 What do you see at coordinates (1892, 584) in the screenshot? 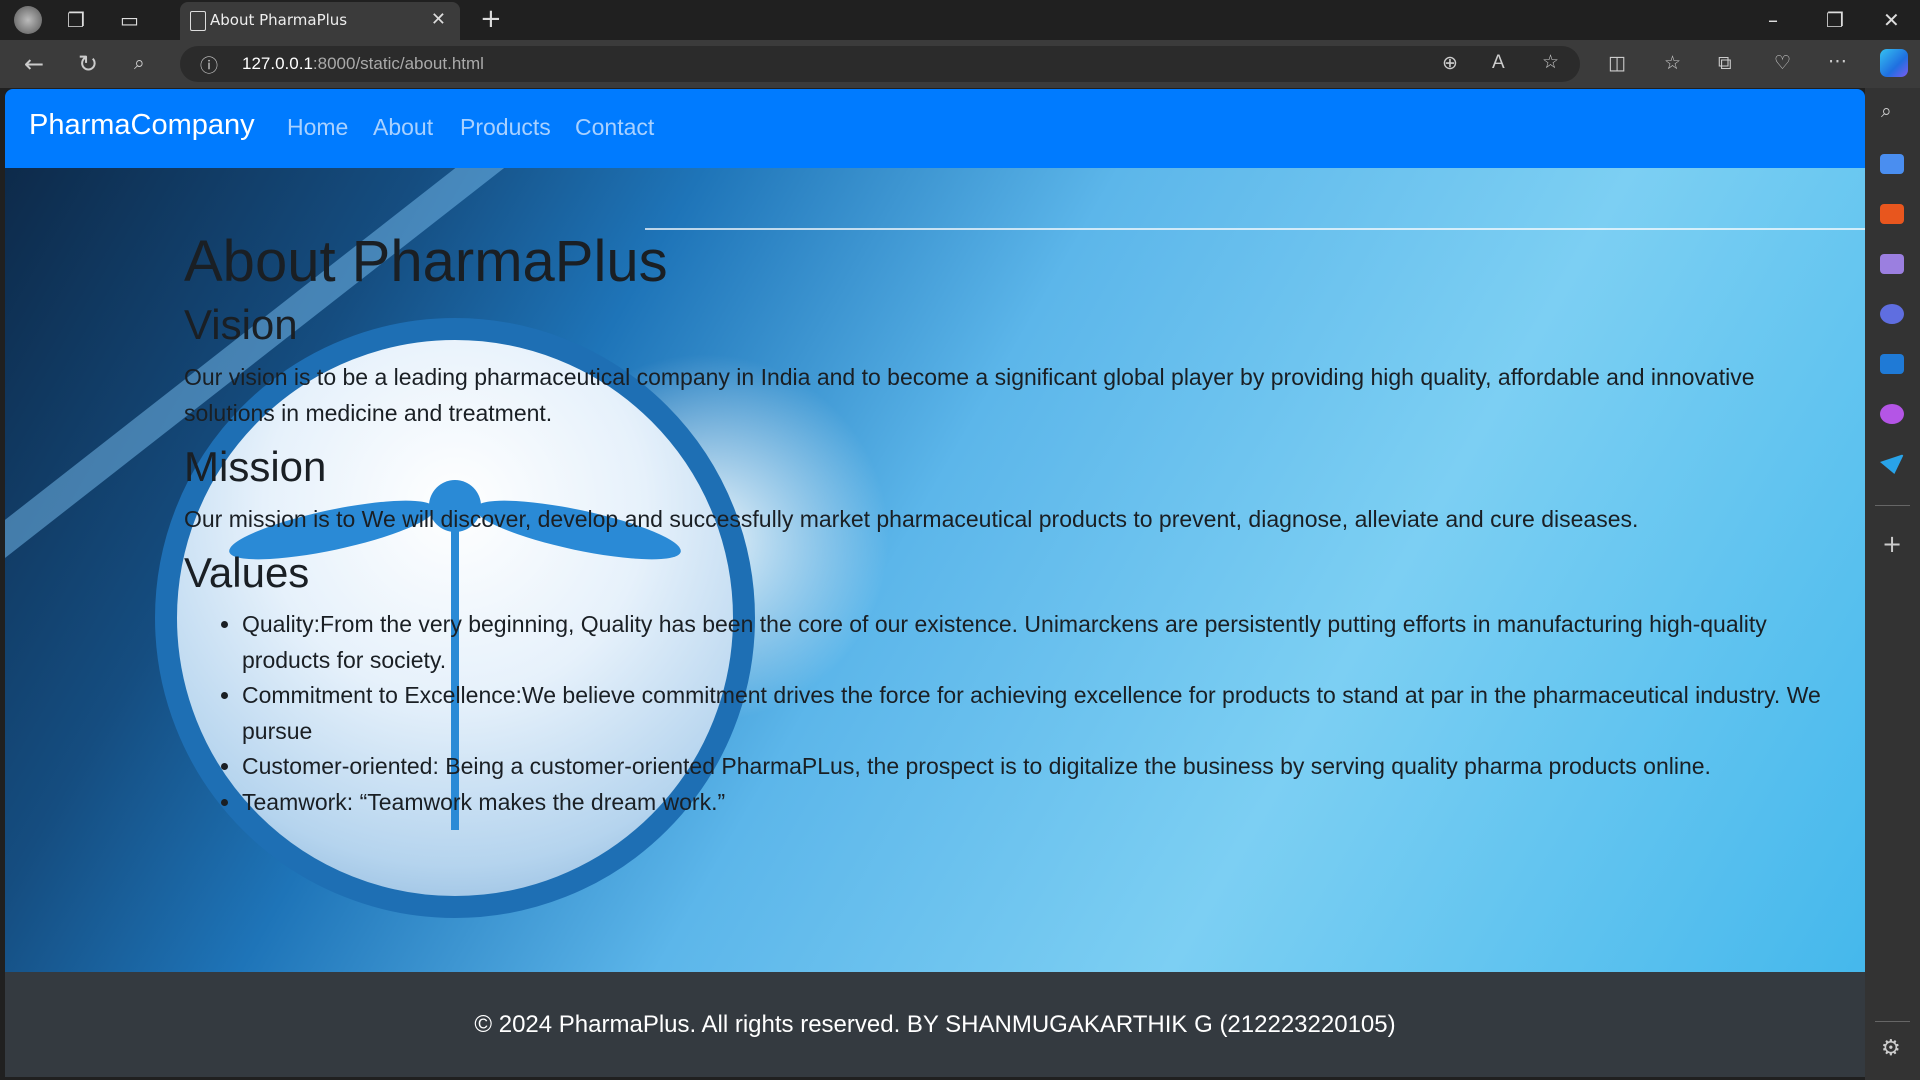
I see `edge-sidebar: ⌕ + ⚙` at bounding box center [1892, 584].